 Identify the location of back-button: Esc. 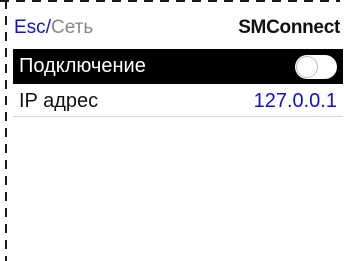
(30, 28).